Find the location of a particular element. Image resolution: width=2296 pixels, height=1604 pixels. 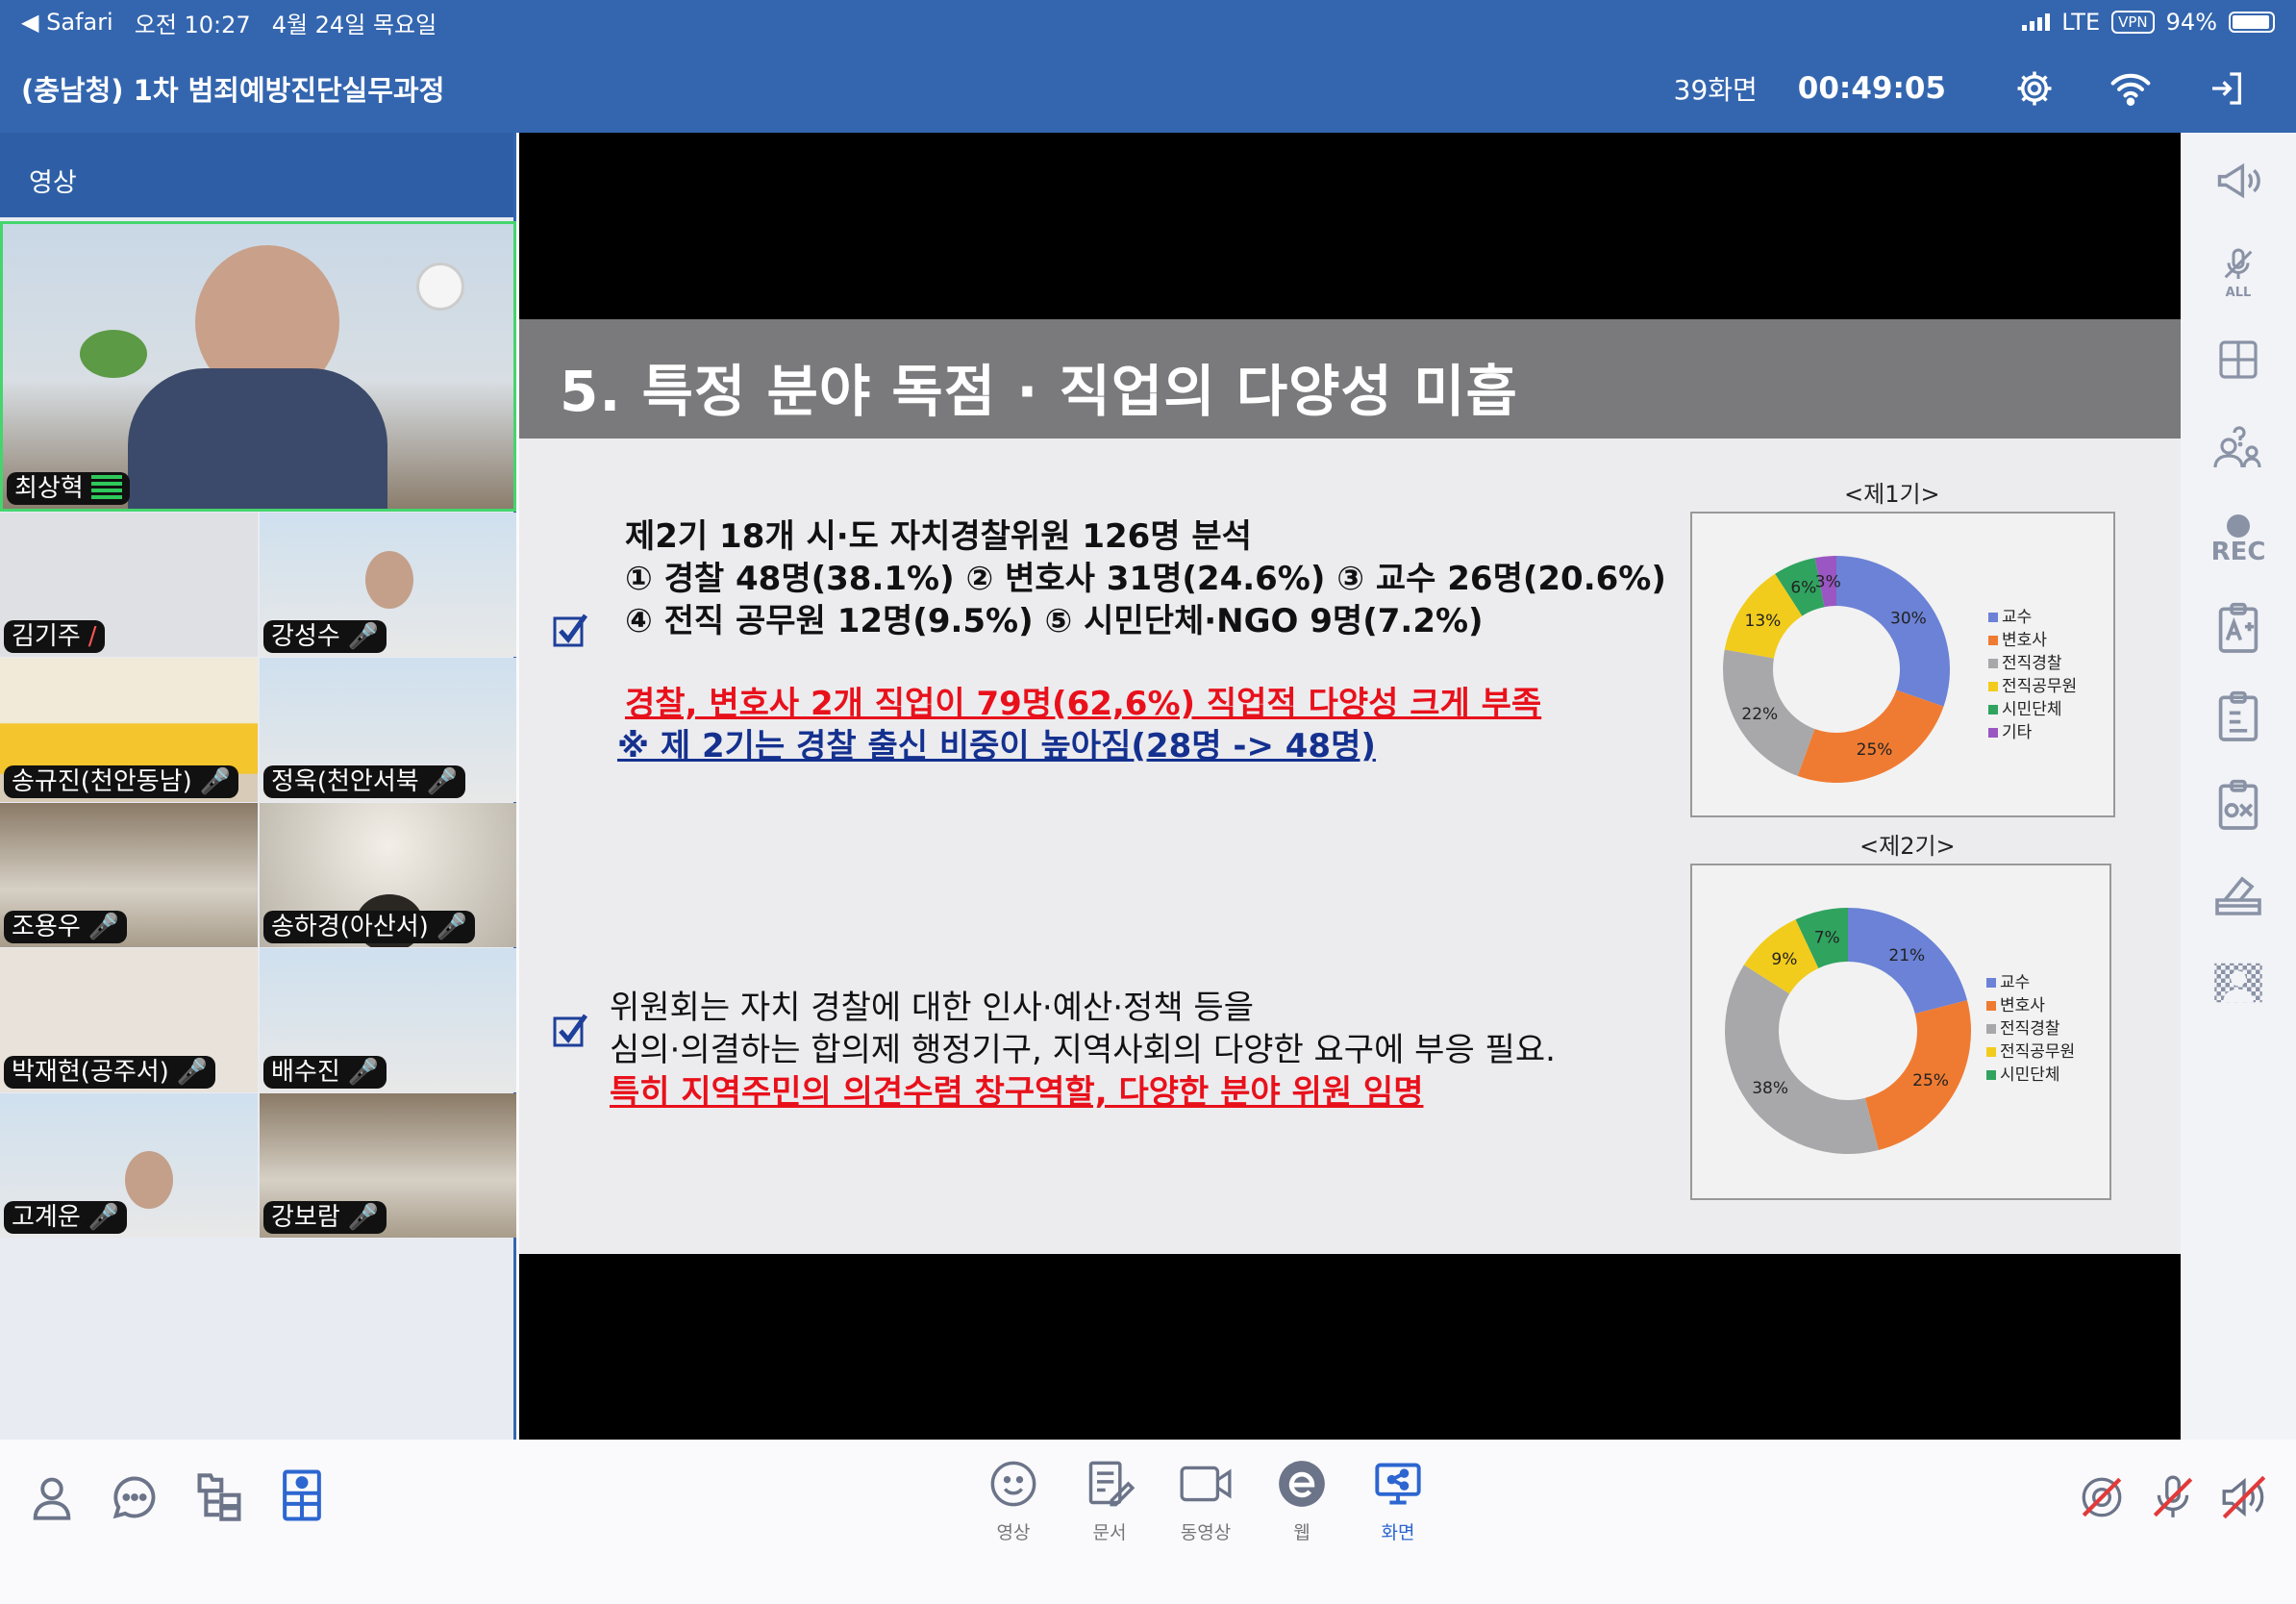

video-tile: 박재현(공주서) 🎤 is located at coordinates (129, 1020).